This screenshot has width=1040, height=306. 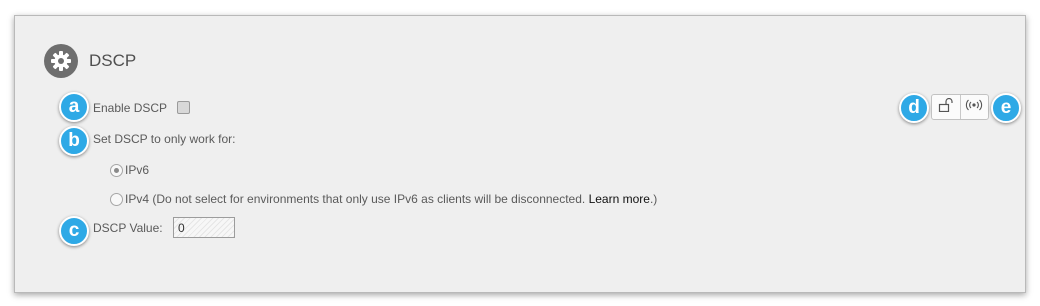 I want to click on restrict-label: Set DSCP to only work for:, so click(x=164, y=139).